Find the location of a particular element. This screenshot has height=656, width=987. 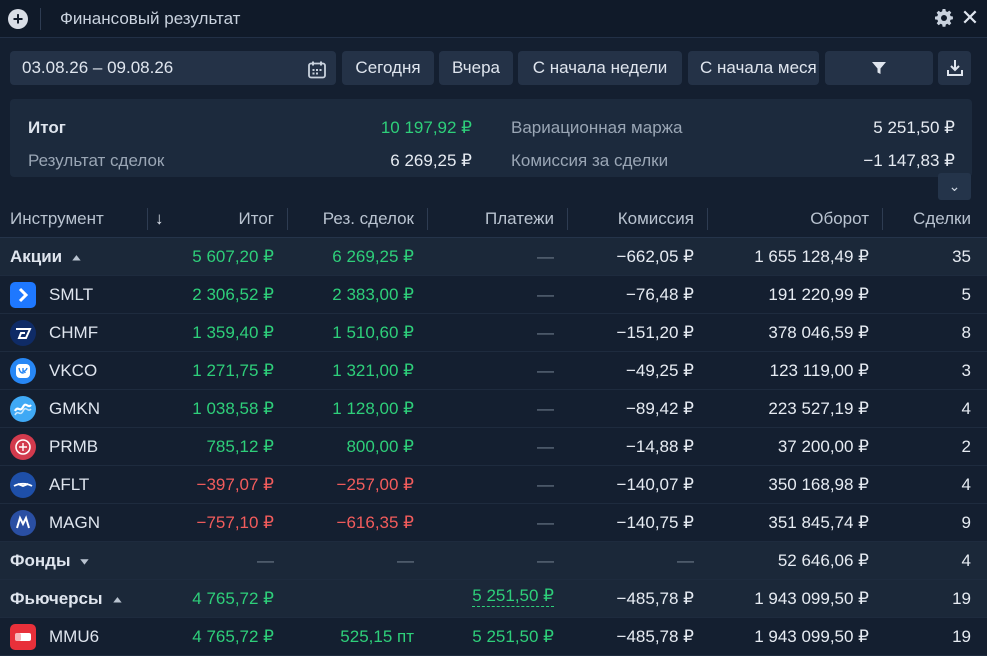

chevron-down-icon: ⌄ is located at coordinates (954, 186).